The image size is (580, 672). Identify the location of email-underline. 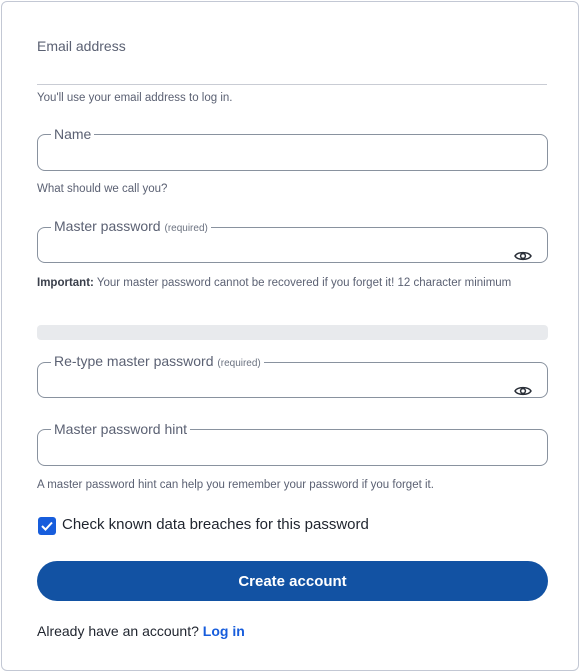
(292, 84).